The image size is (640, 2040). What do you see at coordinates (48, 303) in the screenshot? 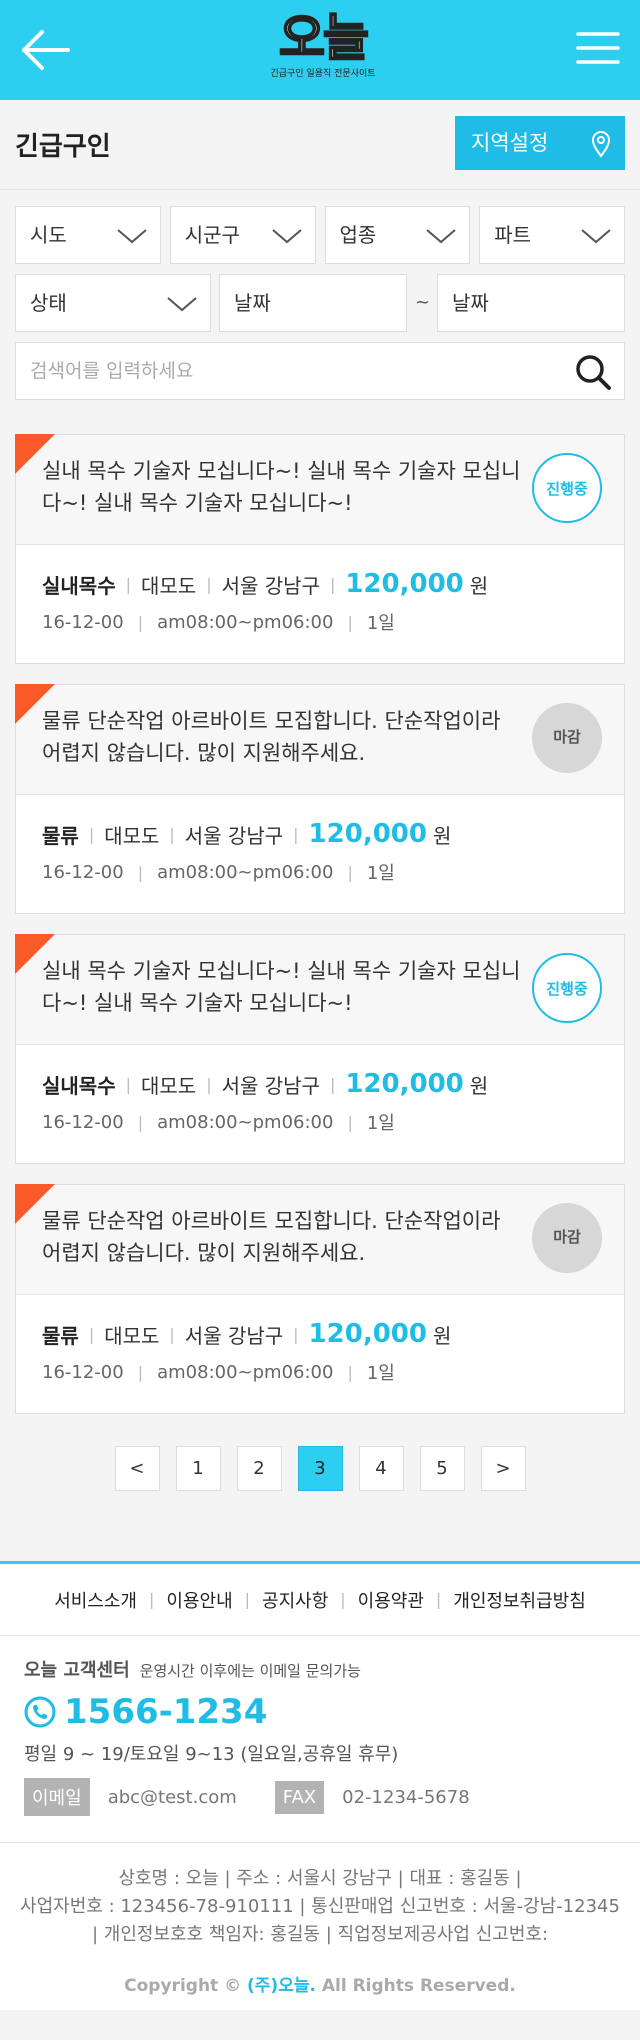
I see `select-status-label: 상태` at bounding box center [48, 303].